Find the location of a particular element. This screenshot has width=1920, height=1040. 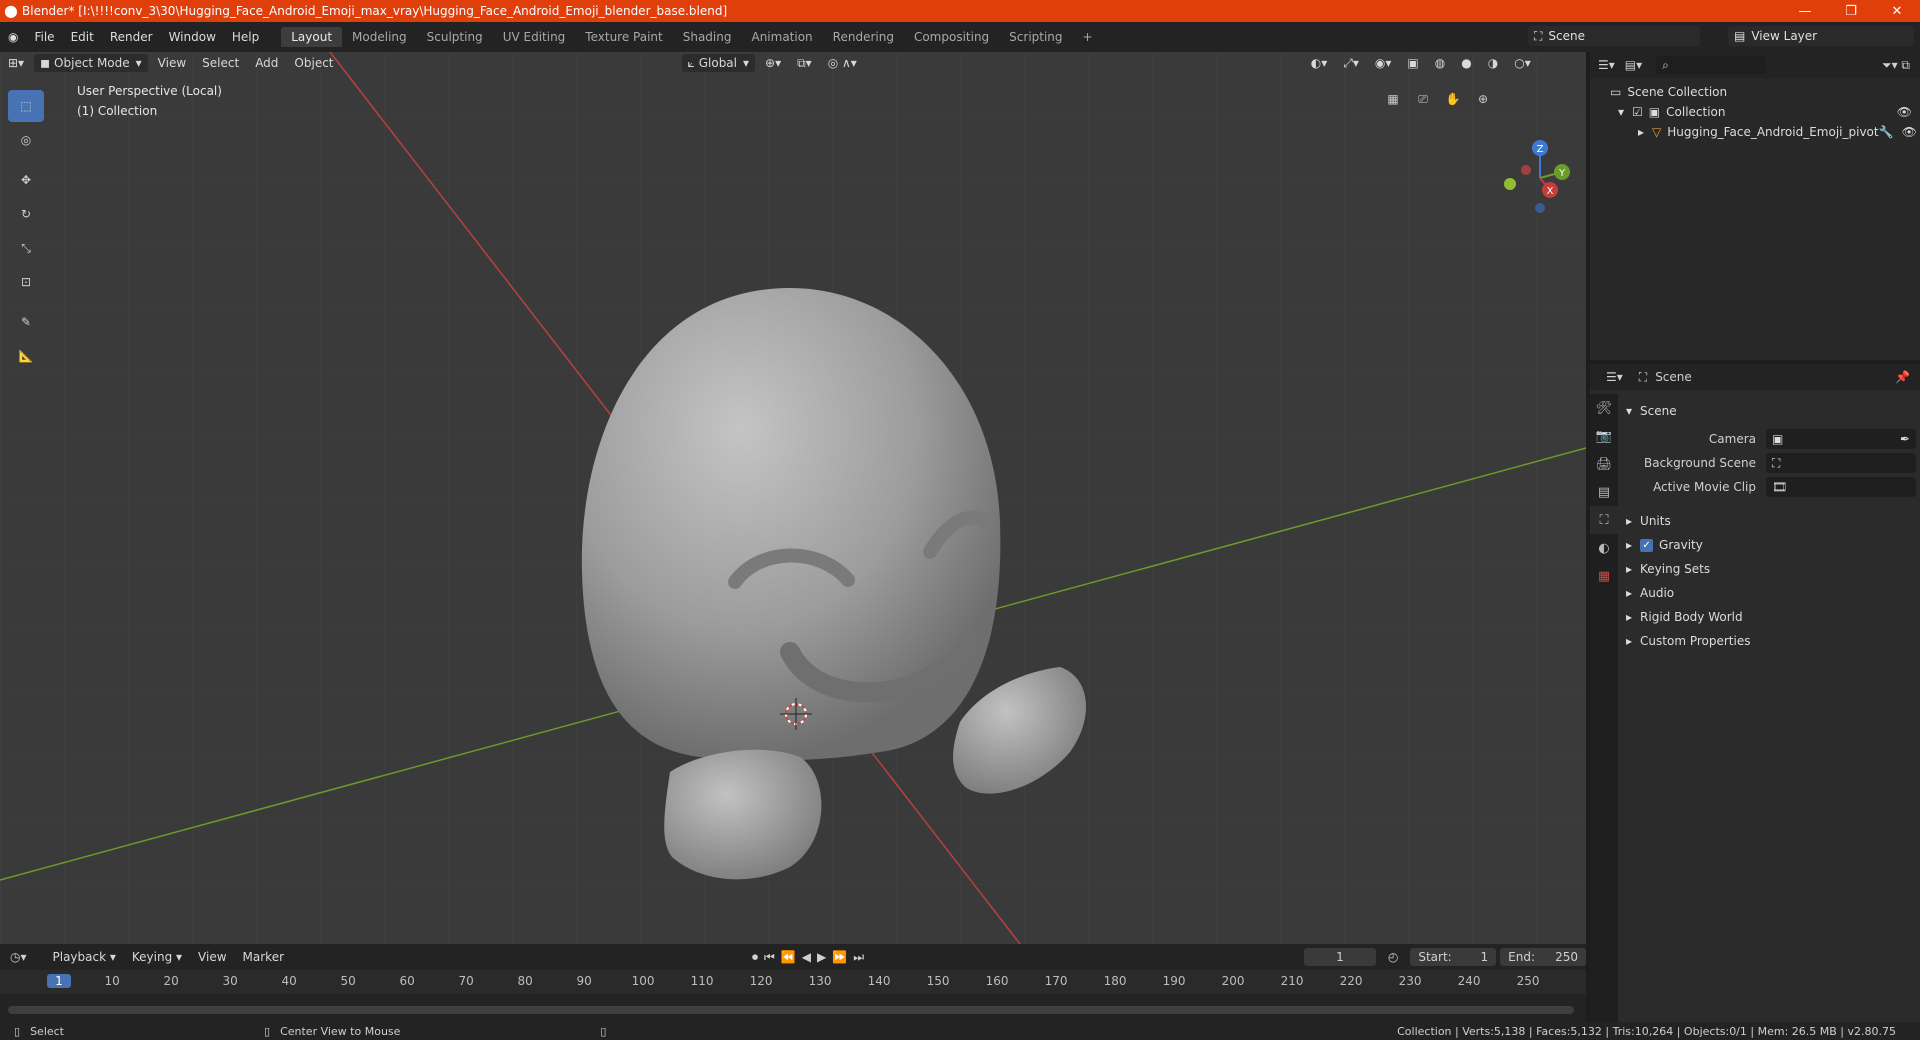

mode-selector: ◼ Object Mode ▾ is located at coordinates (91, 63).